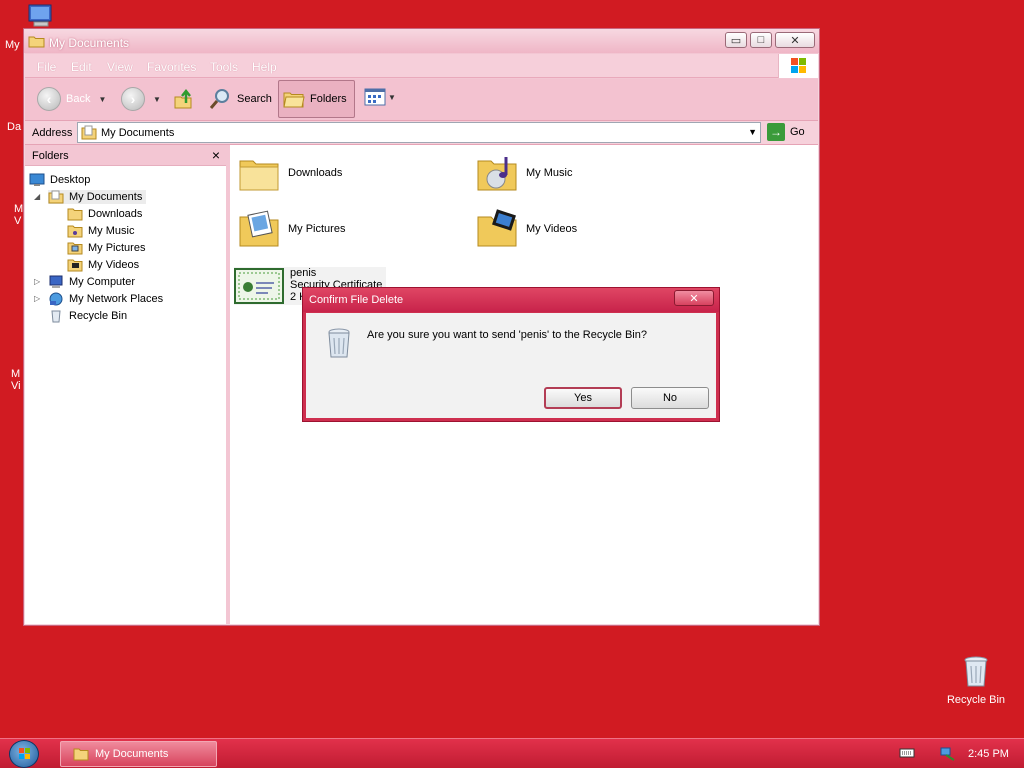 The image size is (1024, 768). What do you see at coordinates (115, 214) in the screenshot?
I see `tree-item-label: Downloads` at bounding box center [115, 214].